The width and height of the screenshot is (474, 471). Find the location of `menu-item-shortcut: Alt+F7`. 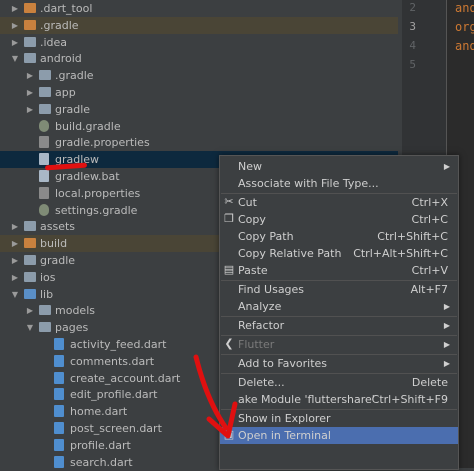

menu-item-shortcut: Alt+F7 is located at coordinates (429, 289).